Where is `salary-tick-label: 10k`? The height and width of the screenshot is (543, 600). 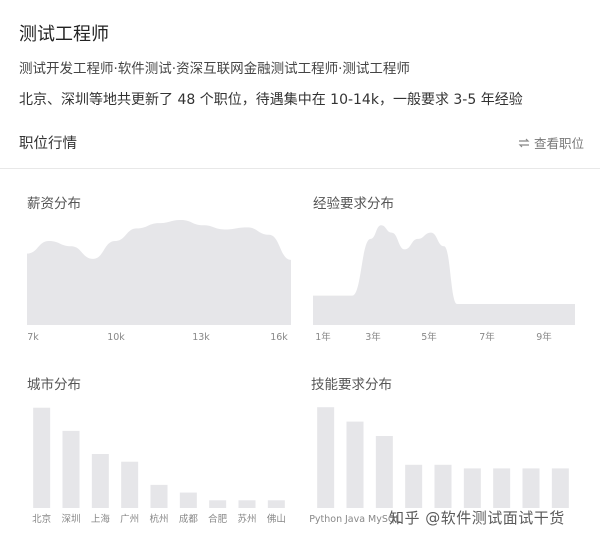
salary-tick-label: 10k is located at coordinates (116, 337).